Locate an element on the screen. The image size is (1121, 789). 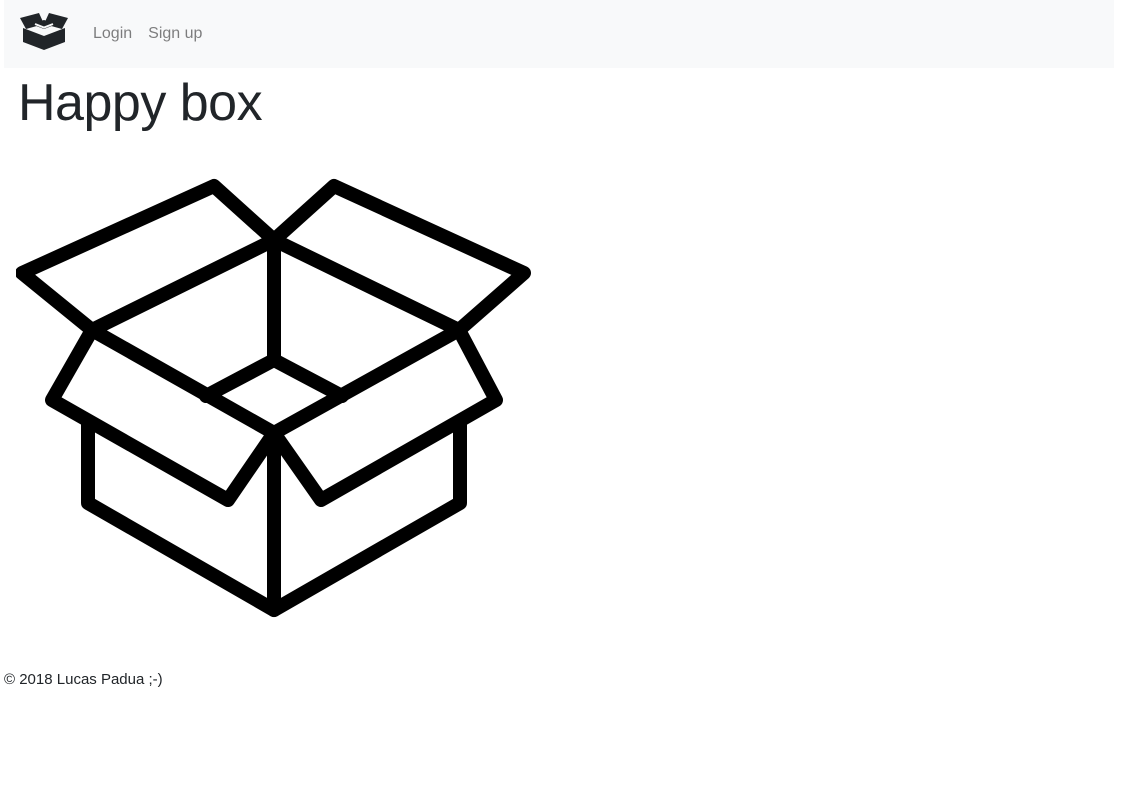
footer-copyright: © 2018 Lucas Padua ;-) is located at coordinates (83, 679).